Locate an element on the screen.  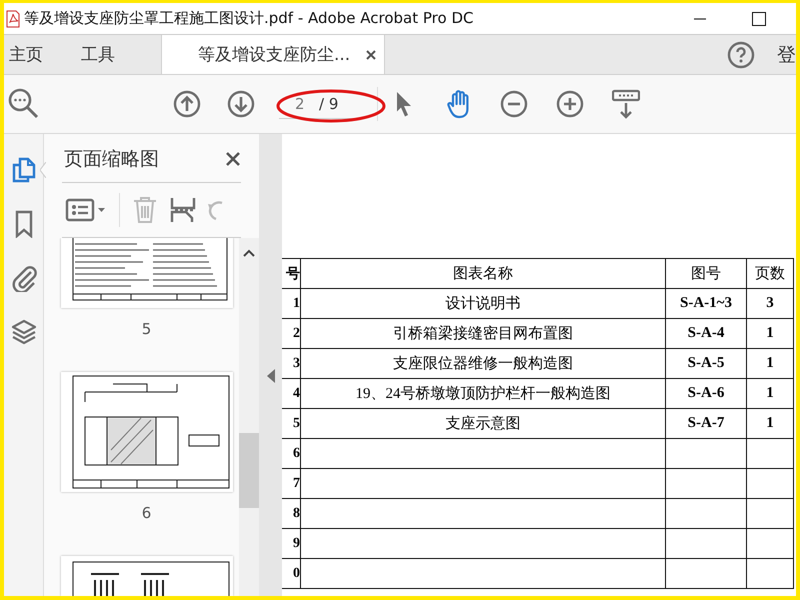
table-cell: 9 is located at coordinates (291, 543).